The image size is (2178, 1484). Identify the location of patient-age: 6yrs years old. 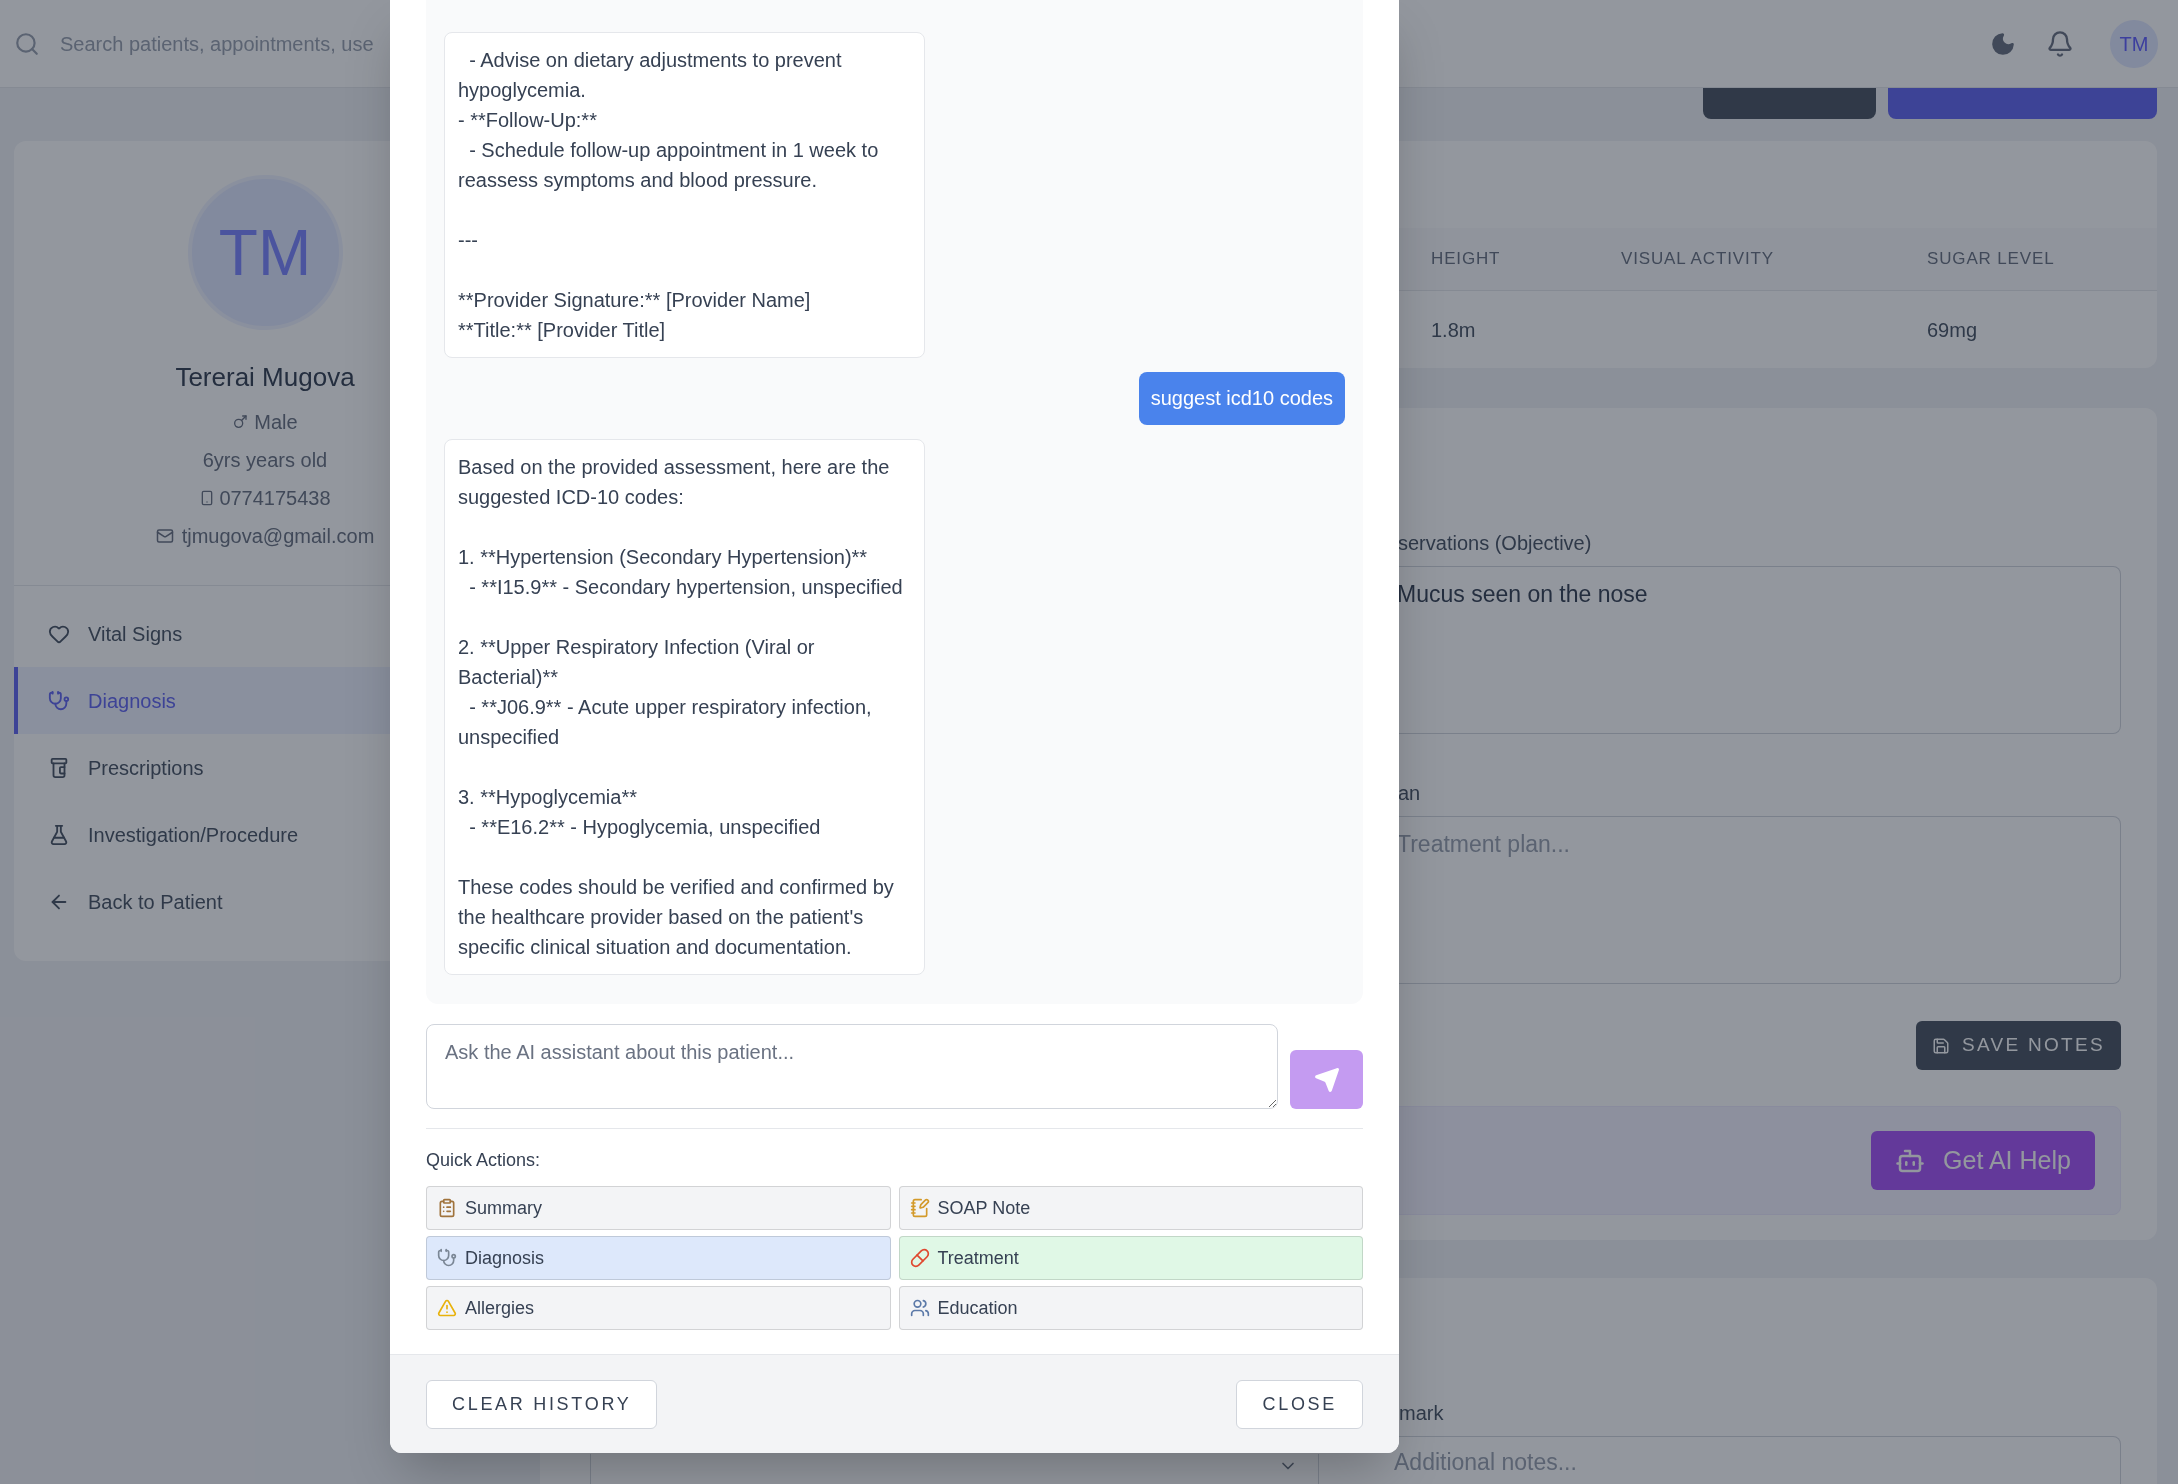
(265, 460).